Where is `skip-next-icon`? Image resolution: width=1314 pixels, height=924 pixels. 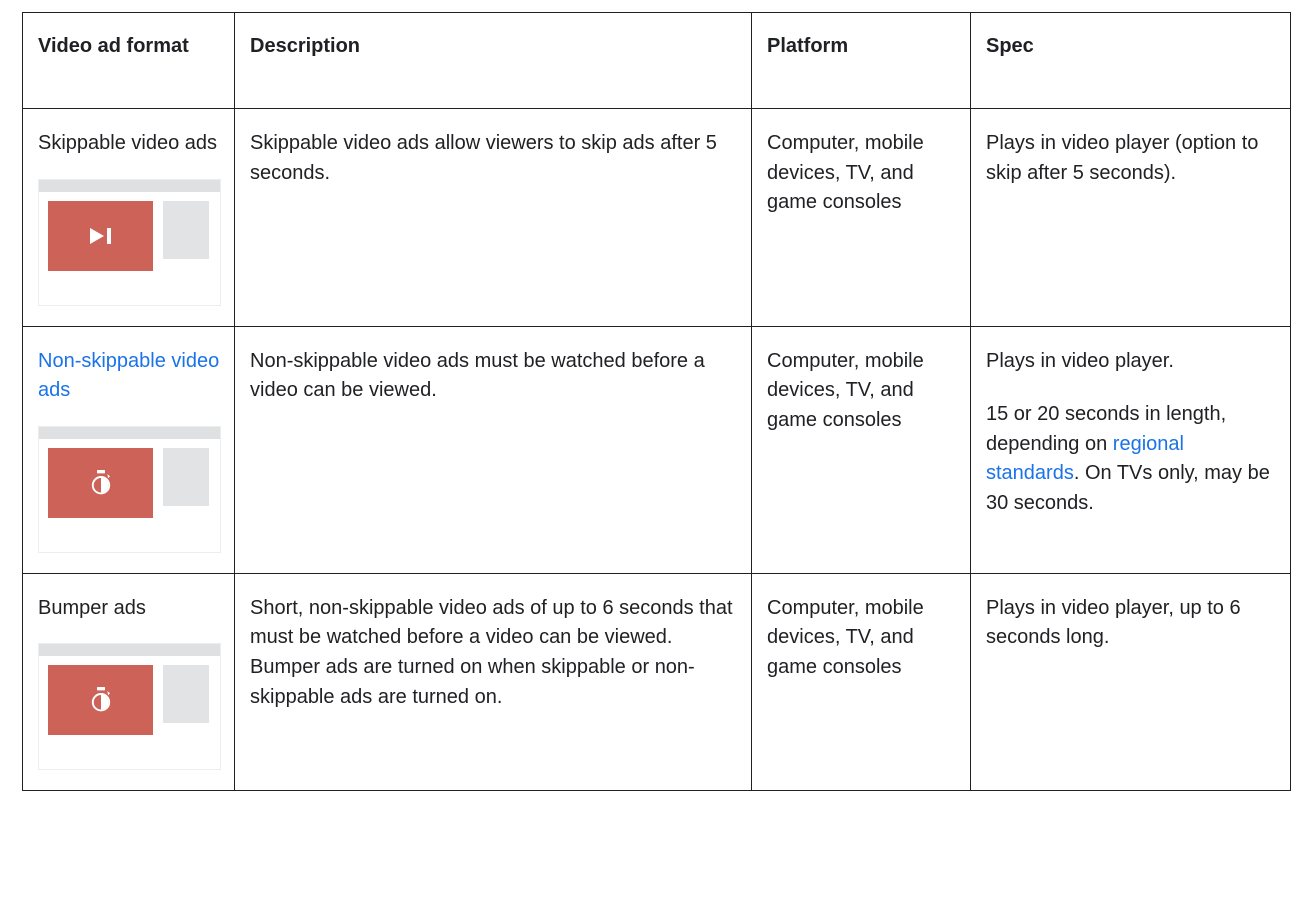
skip-next-icon is located at coordinates (100, 235).